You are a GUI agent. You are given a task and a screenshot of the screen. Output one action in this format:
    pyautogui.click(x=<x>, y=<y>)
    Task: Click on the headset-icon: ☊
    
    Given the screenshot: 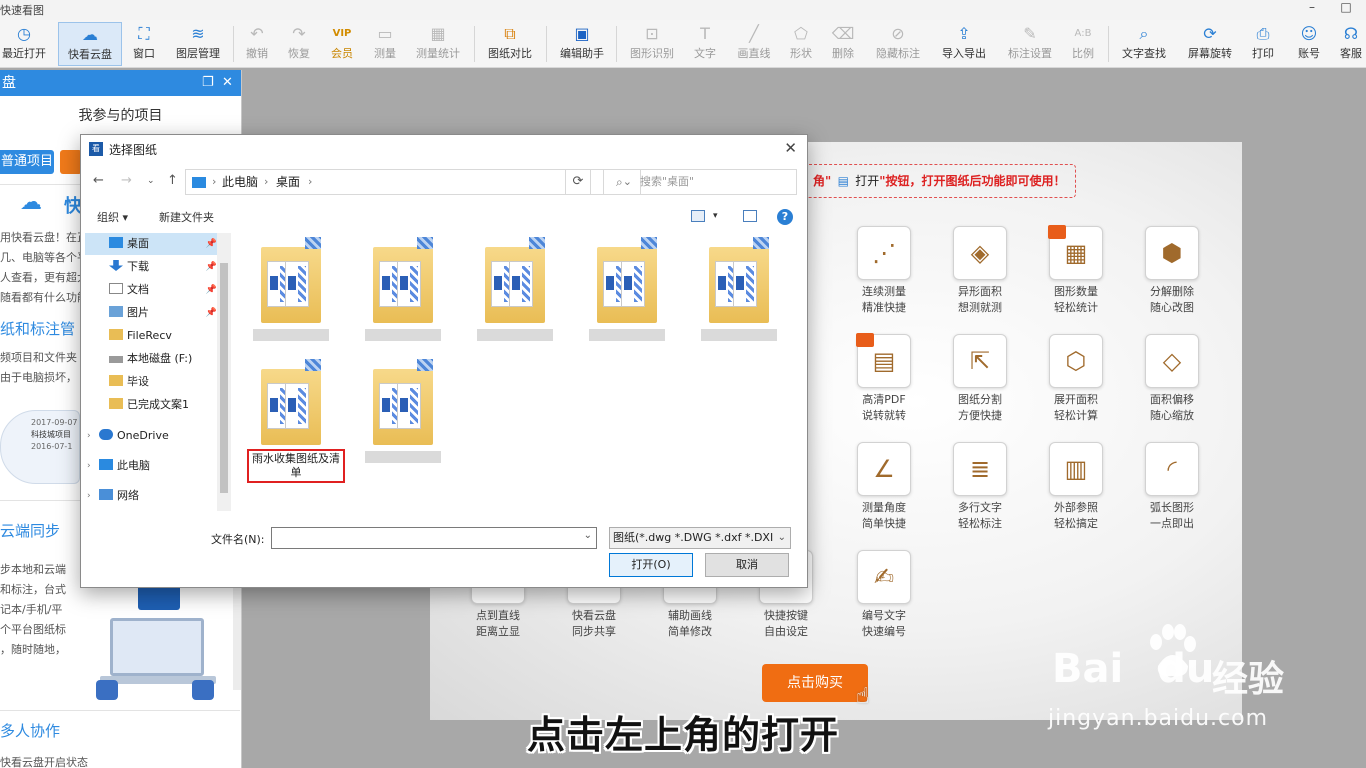 What is the action you would take?
    pyautogui.click(x=1351, y=33)
    